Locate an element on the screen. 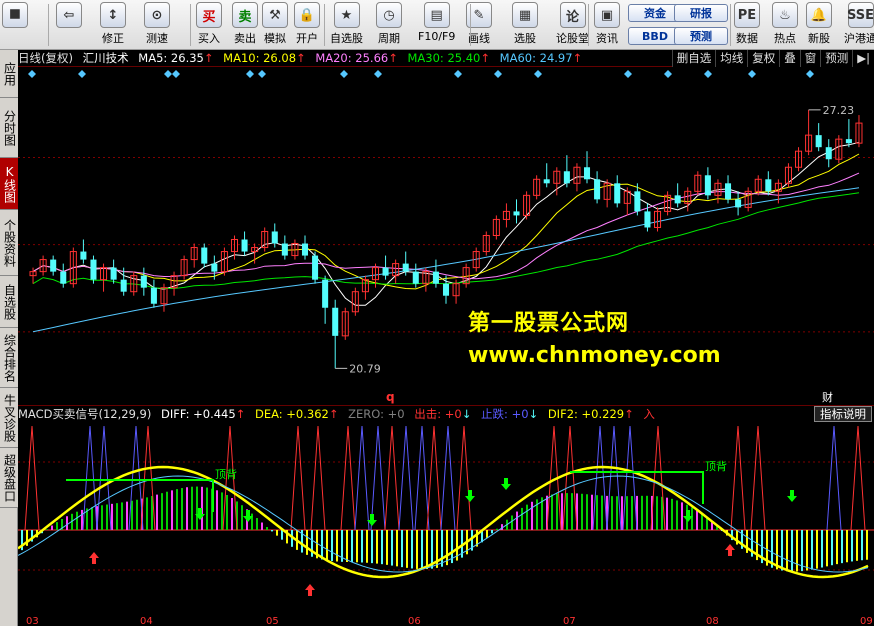 This screenshot has height=626, width=874. chart-control-2: 复权 is located at coordinates (763, 58).